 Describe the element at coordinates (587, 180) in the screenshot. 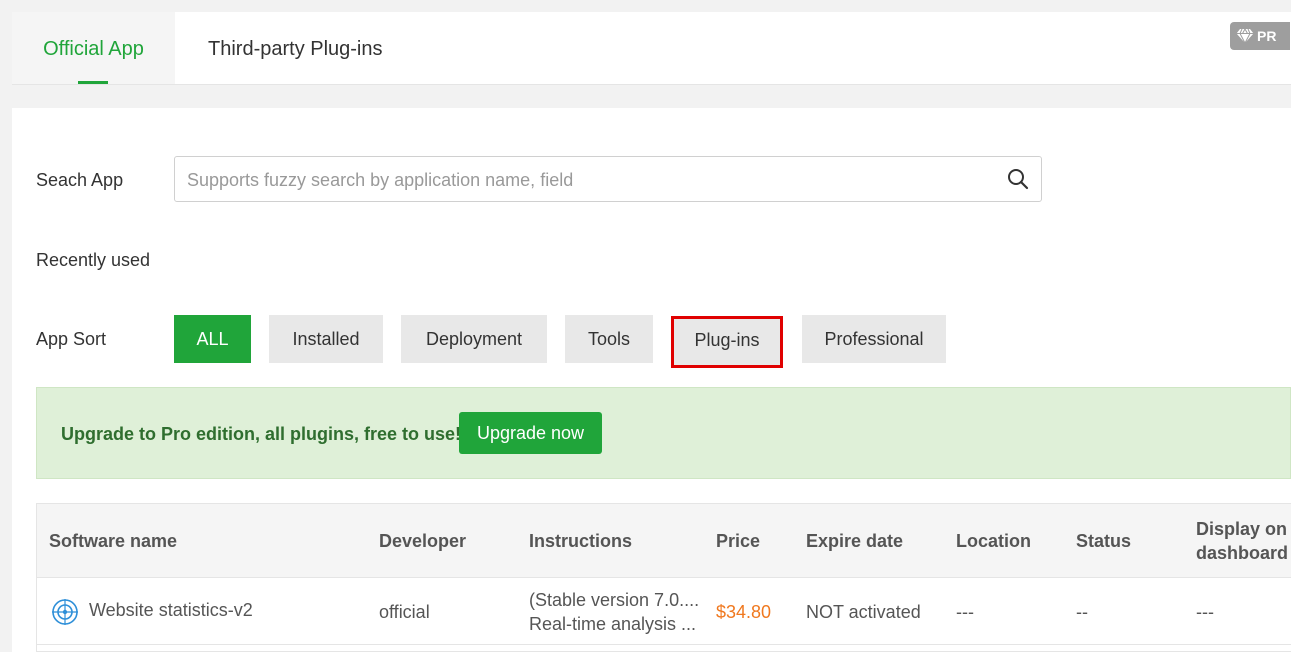

I see `search-input` at that location.